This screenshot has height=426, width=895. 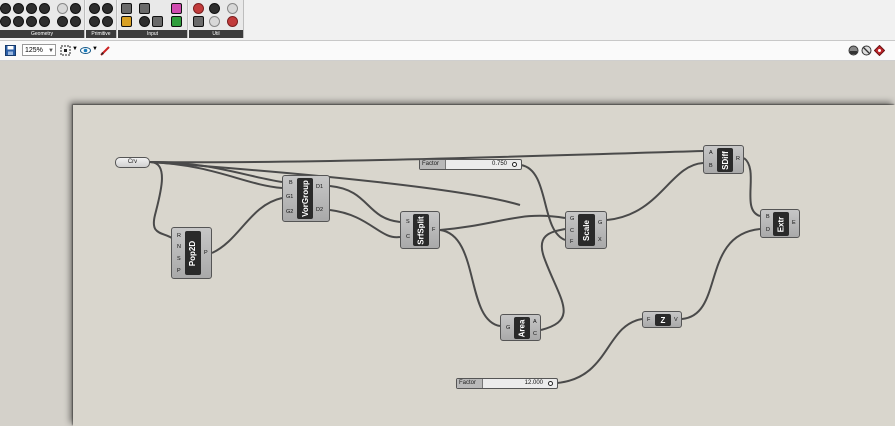 What do you see at coordinates (319, 187) in the screenshot?
I see `output-d1: D1` at bounding box center [319, 187].